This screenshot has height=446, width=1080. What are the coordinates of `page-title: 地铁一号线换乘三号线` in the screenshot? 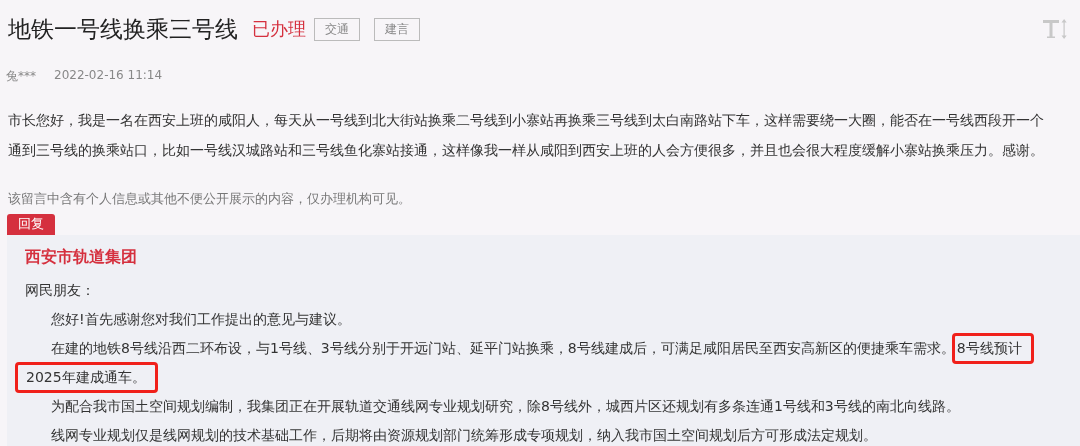 It's located at (123, 29).